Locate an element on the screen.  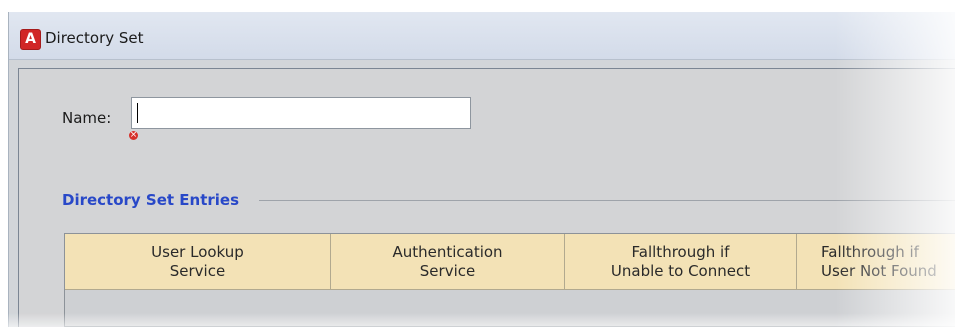
error-x-icon: × is located at coordinates (133, 135).